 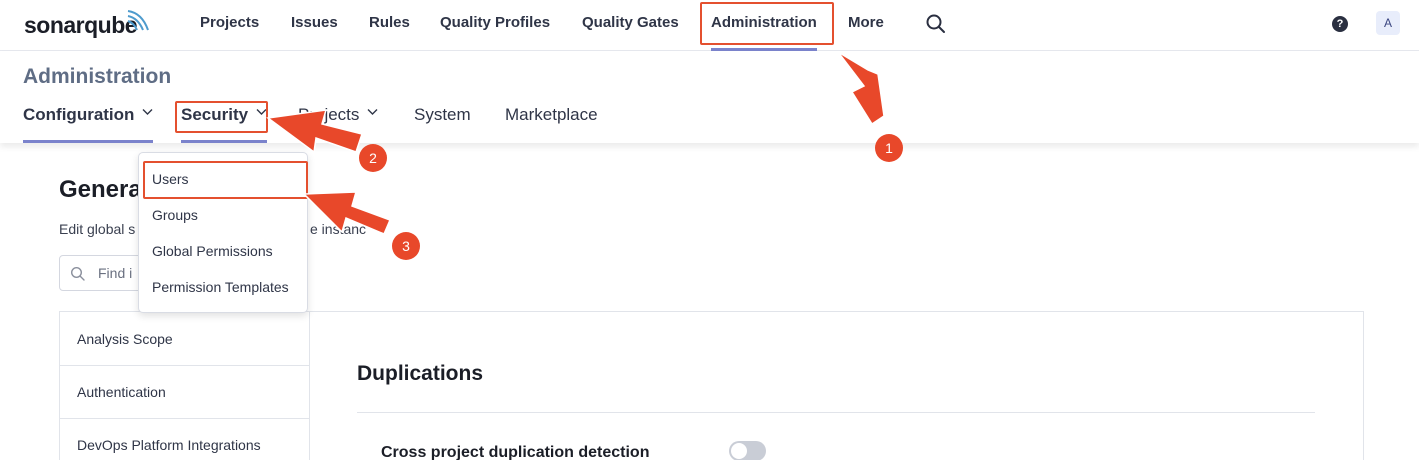 I want to click on topnav-issues: Issues, so click(x=314, y=25).